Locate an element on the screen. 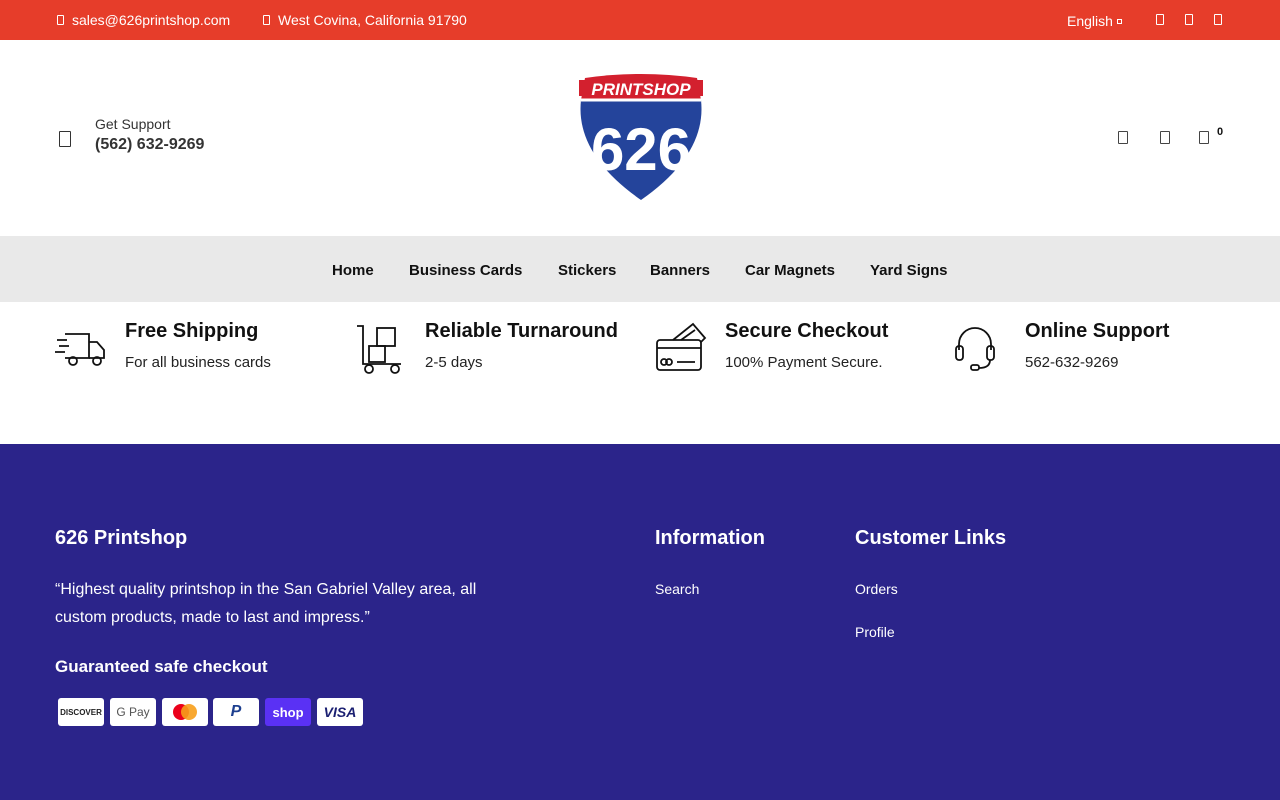  shop-pay-icon: shop is located at coordinates (288, 712).